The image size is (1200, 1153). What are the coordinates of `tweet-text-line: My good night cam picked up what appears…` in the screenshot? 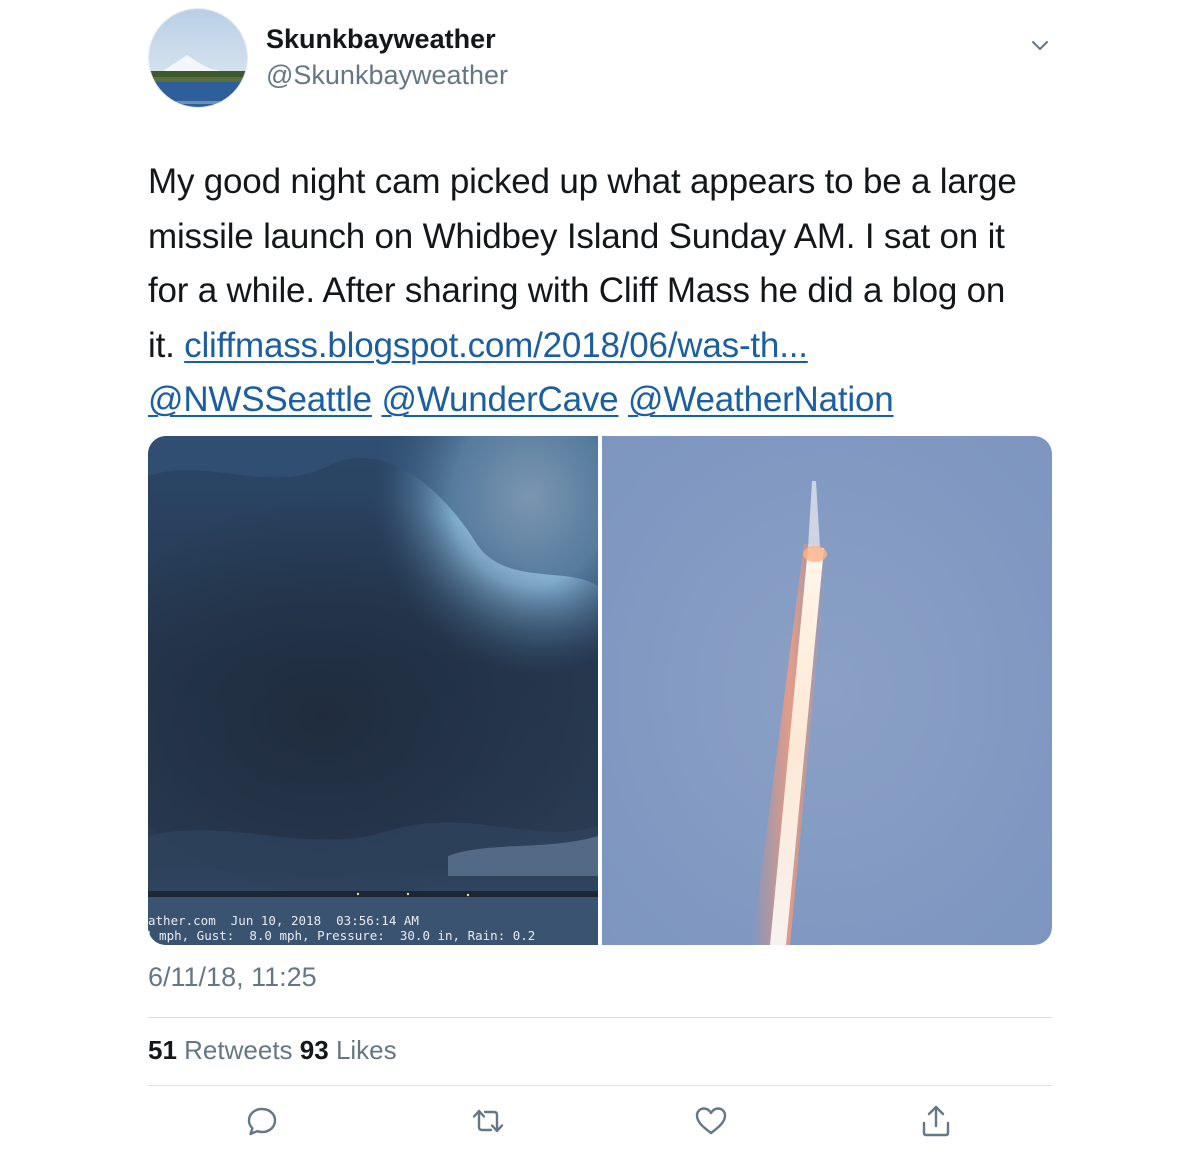 It's located at (582, 181).